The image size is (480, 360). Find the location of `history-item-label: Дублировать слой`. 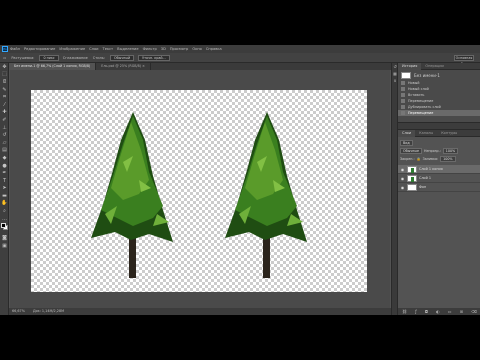

history-item-label: Дублировать слой is located at coordinates (424, 107).